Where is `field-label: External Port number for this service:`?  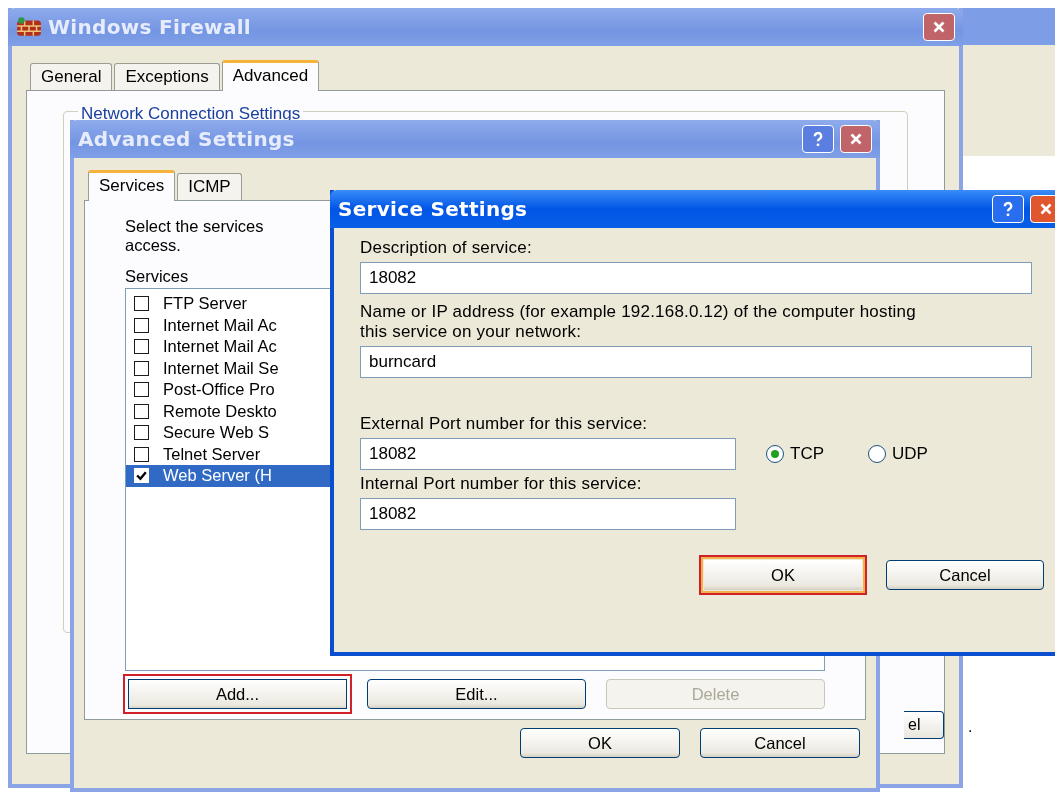 field-label: External Port number for this service: is located at coordinates (504, 424).